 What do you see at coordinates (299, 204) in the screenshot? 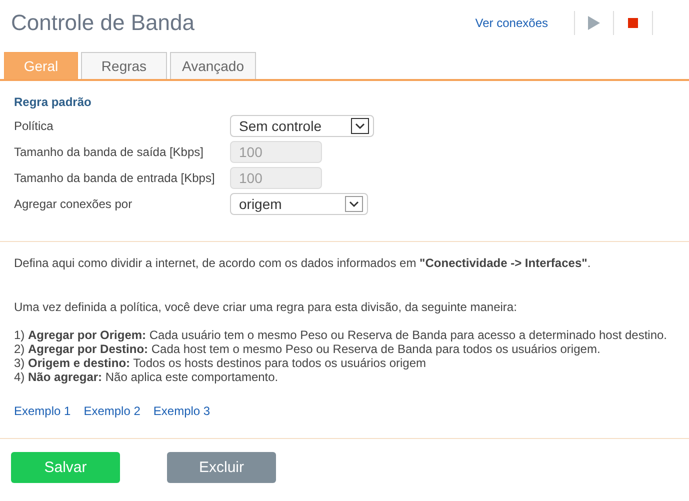
I see `select-field: origem` at bounding box center [299, 204].